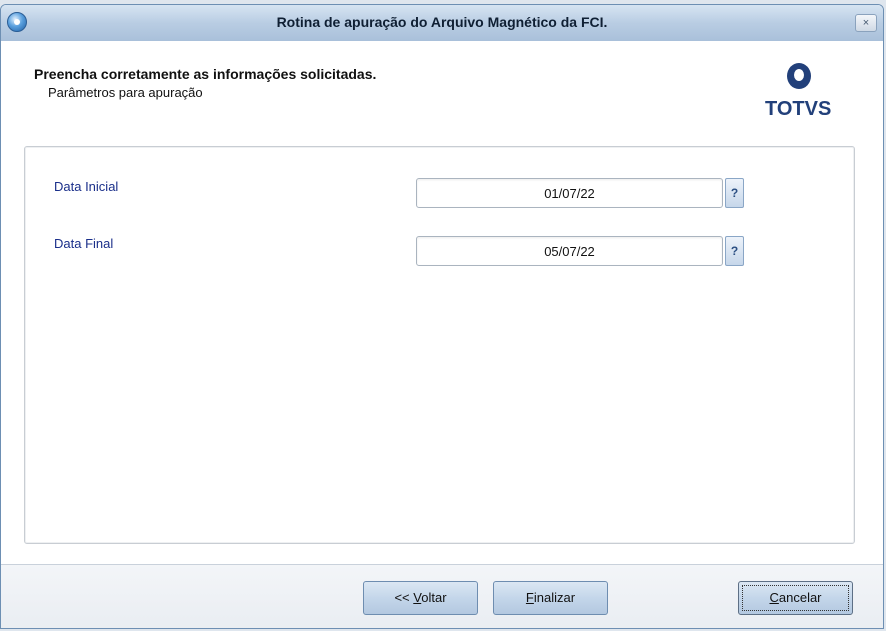  What do you see at coordinates (774, 597) in the screenshot?
I see `cancel-button-hotkey: C` at bounding box center [774, 597].